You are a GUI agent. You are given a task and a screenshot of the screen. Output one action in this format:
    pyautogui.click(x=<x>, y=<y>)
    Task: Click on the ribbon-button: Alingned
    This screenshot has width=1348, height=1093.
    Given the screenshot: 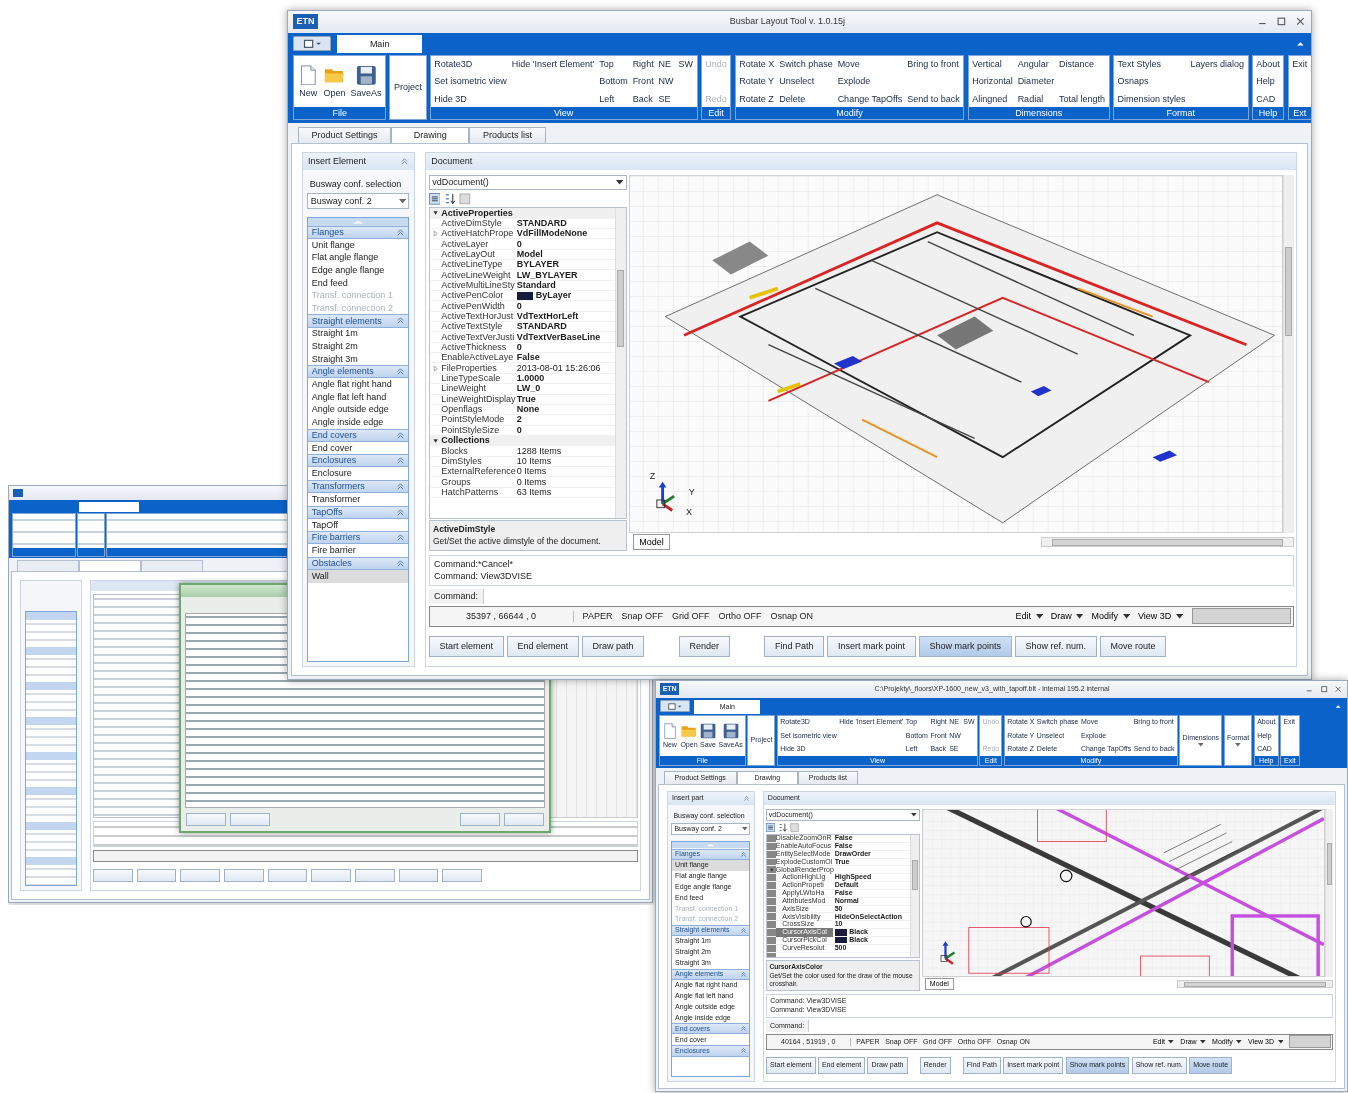 What is the action you would take?
    pyautogui.click(x=990, y=99)
    